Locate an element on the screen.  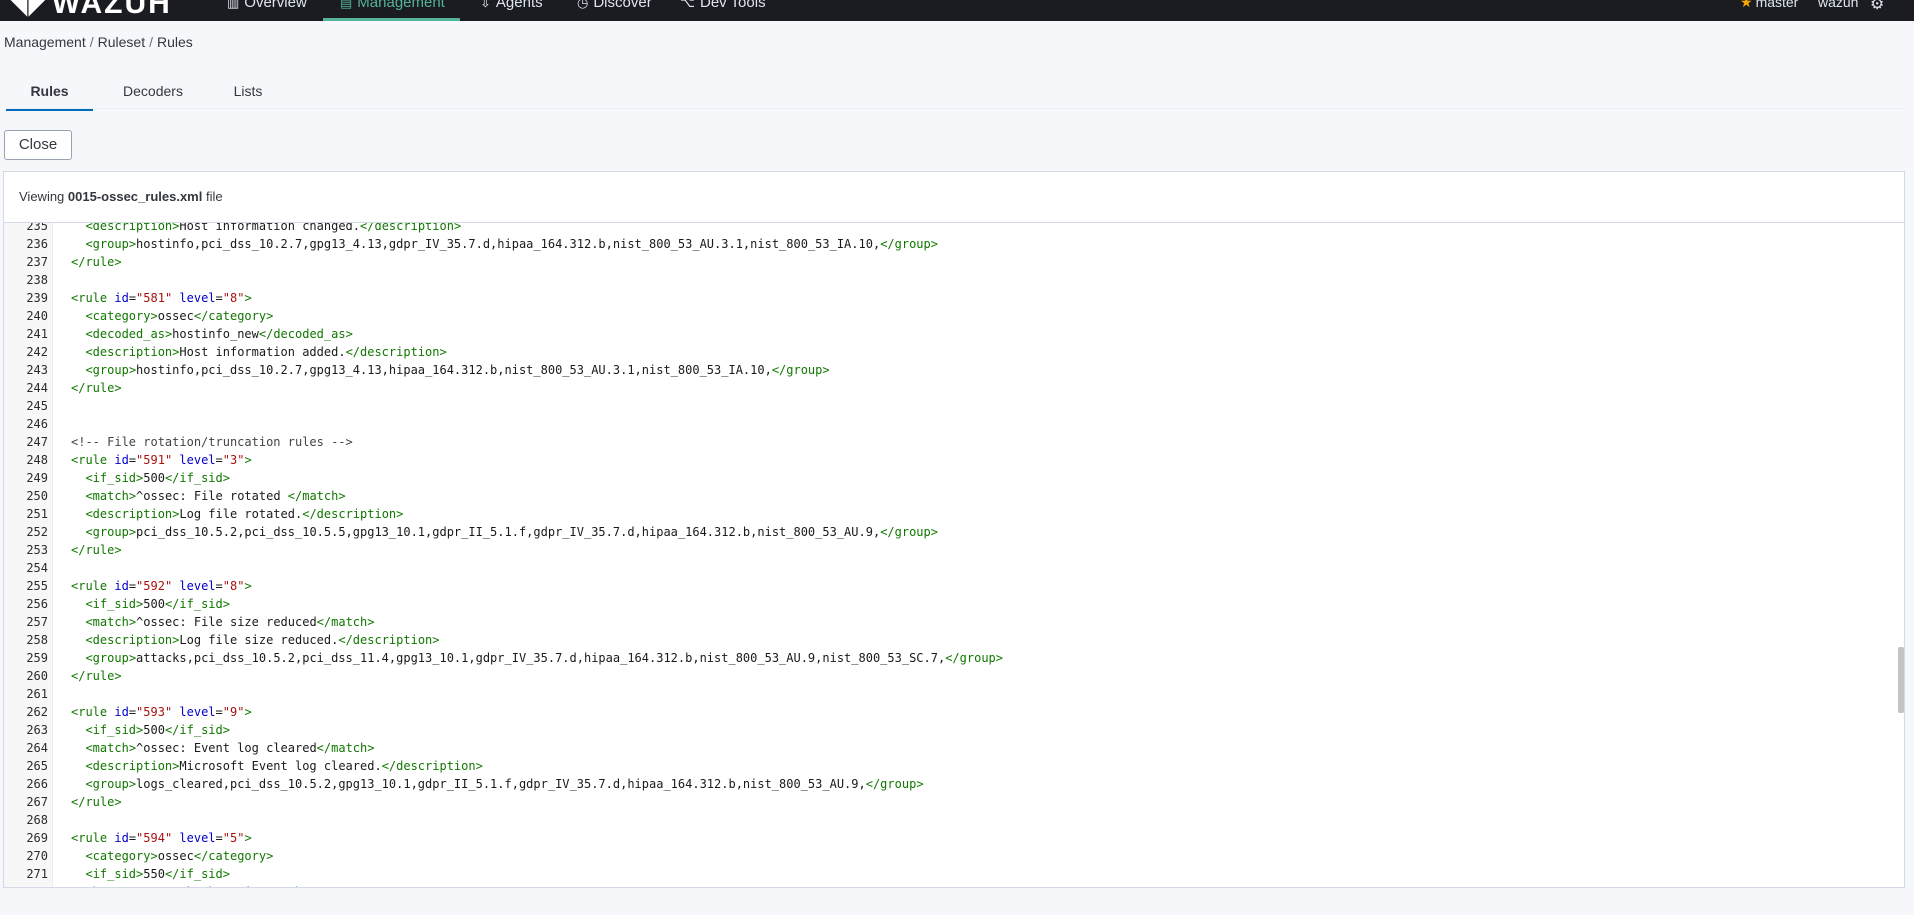
settings-icon: ⚙ is located at coordinates (1877, 7).